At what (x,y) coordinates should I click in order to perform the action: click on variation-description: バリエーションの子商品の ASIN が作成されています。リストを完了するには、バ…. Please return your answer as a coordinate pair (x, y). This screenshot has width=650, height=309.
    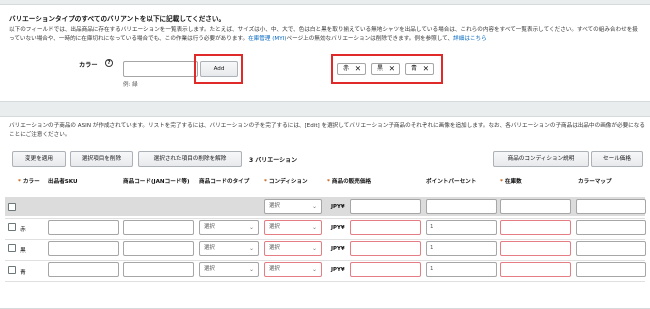
    Looking at the image, I should click on (327, 130).